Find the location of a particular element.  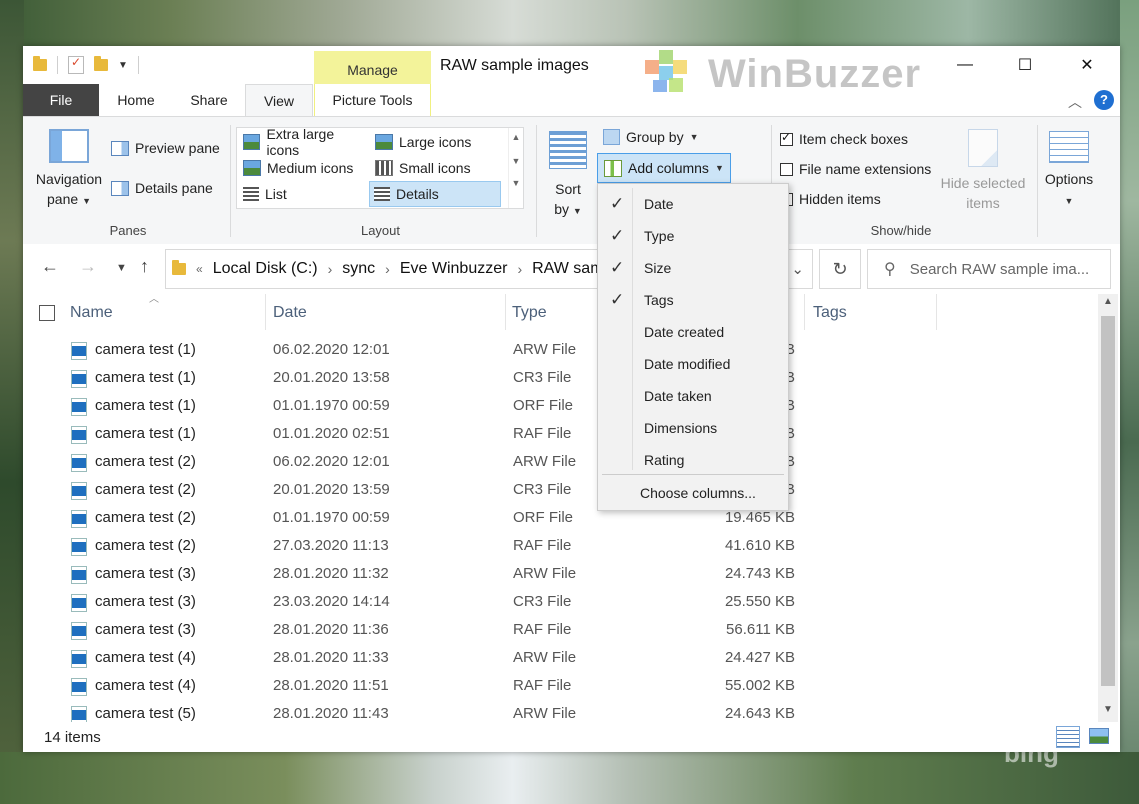

help-icon: ? is located at coordinates (1104, 100).